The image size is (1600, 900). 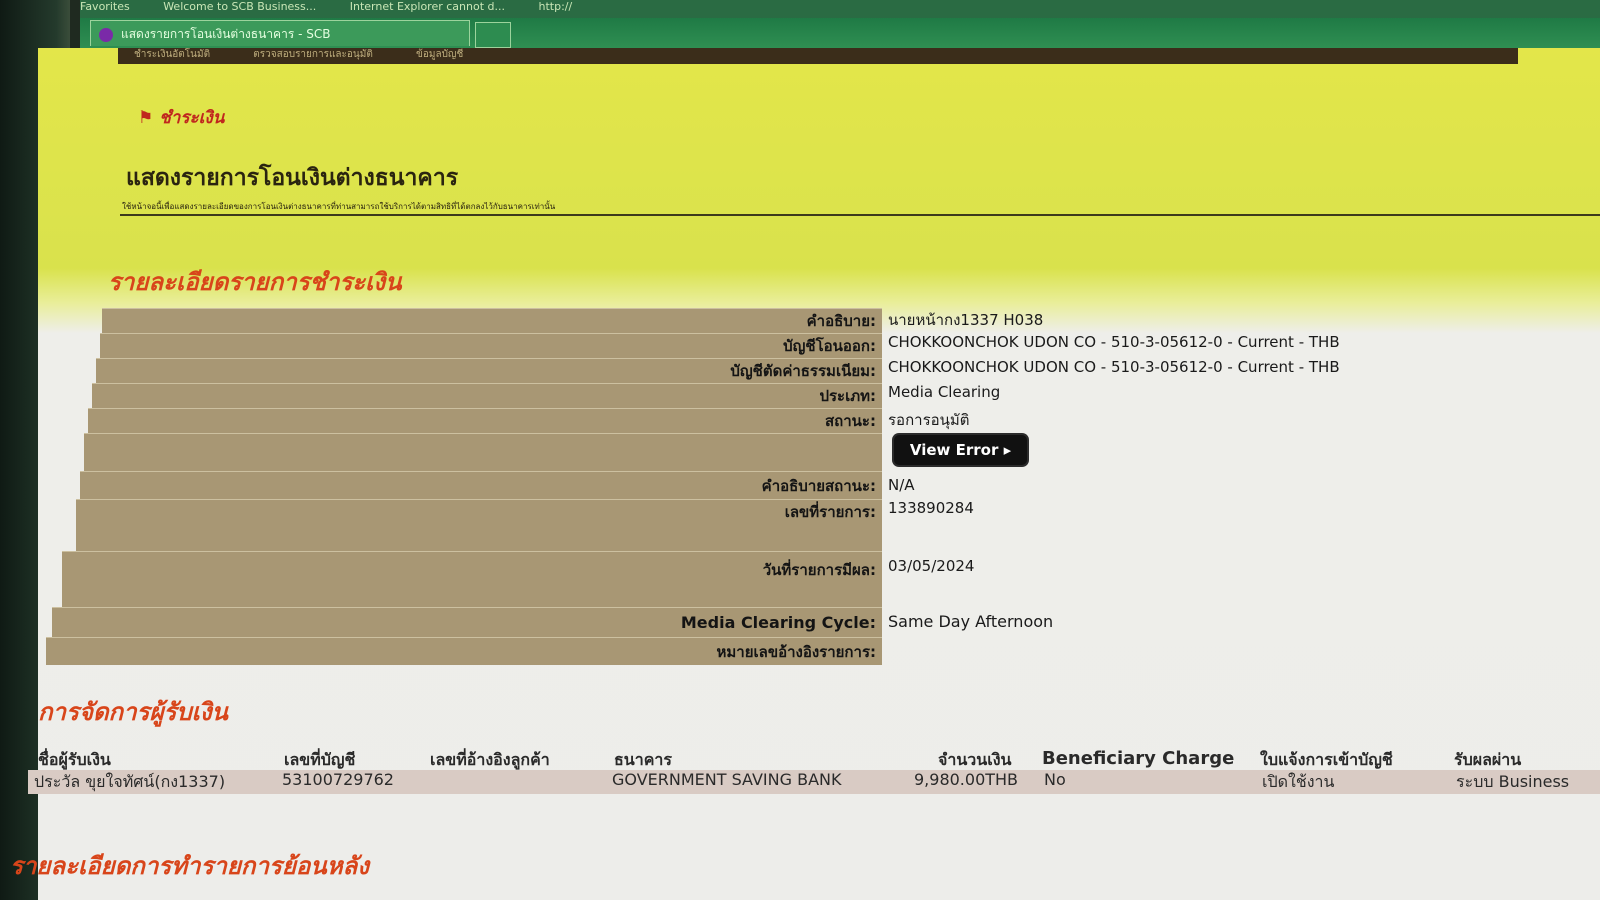 What do you see at coordinates (944, 392) in the screenshot?
I see `detail-value: Media Clearing` at bounding box center [944, 392].